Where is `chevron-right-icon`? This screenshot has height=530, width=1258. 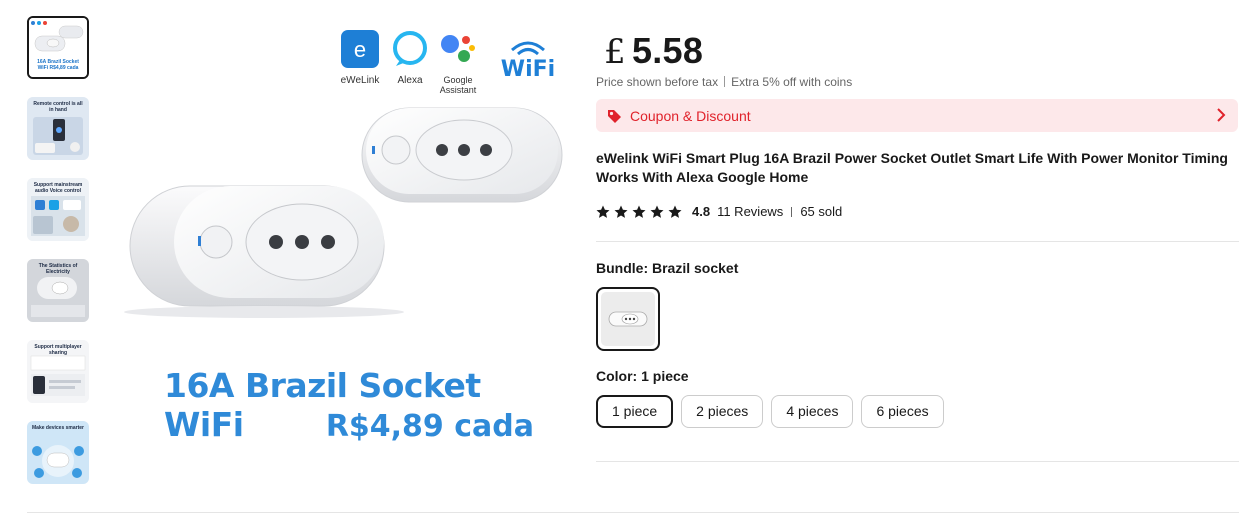
chevron-right-icon is located at coordinates (1221, 117).